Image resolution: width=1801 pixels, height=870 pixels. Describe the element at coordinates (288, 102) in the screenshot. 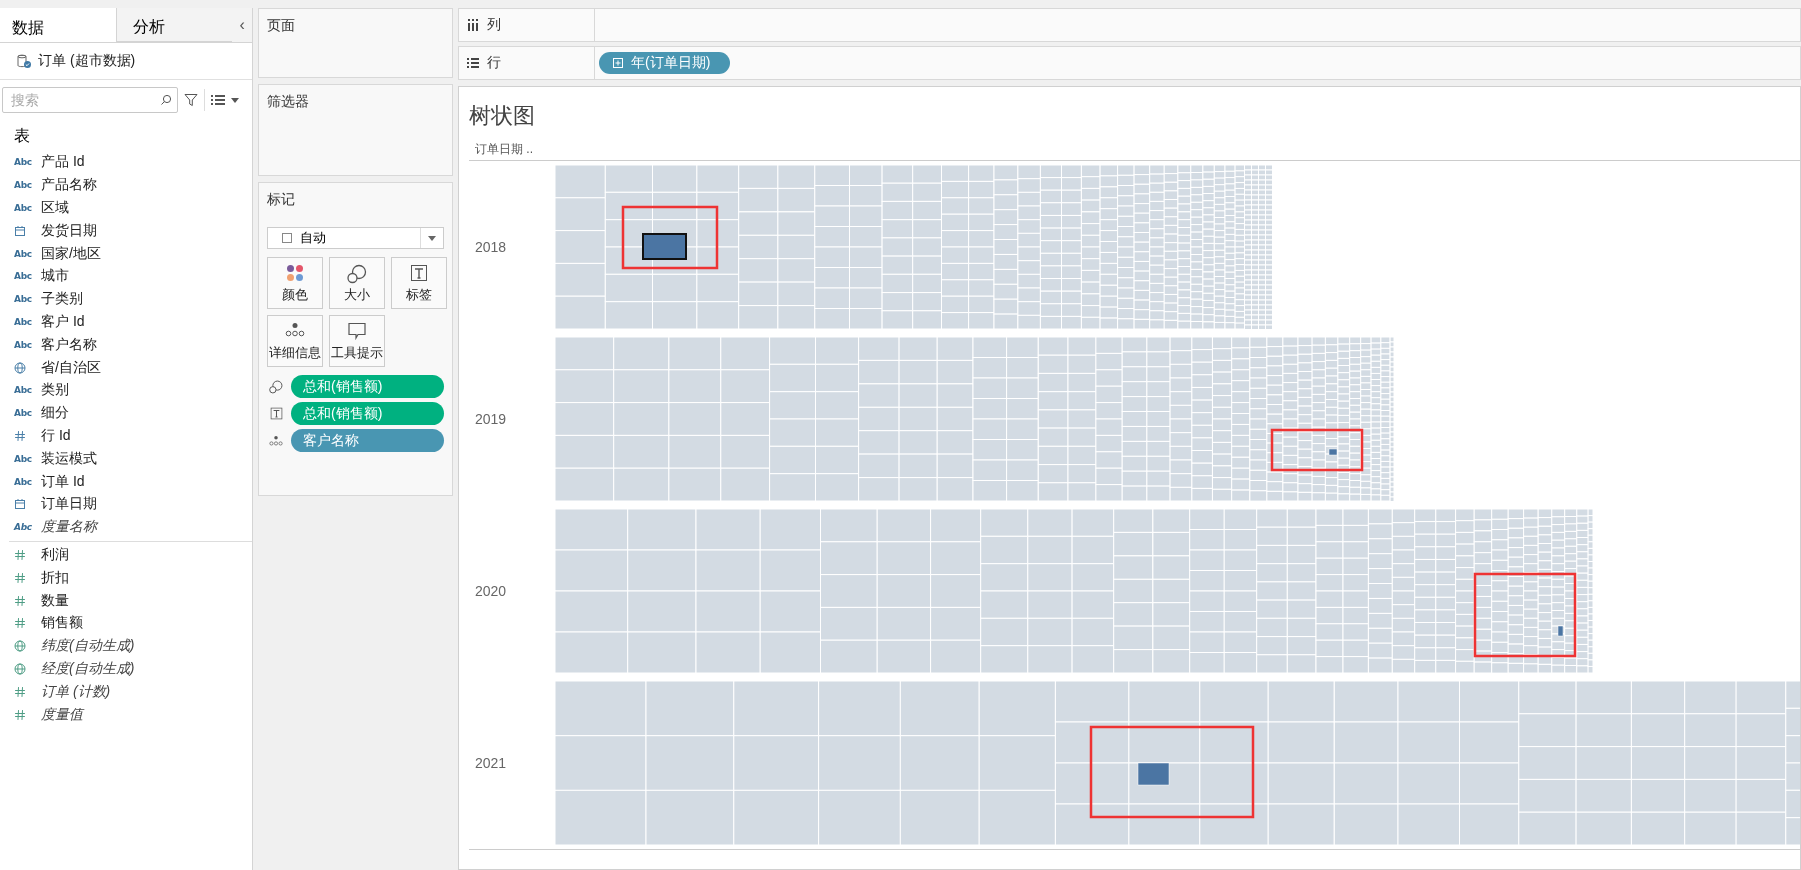

I see `card-title: 筛选器` at that location.